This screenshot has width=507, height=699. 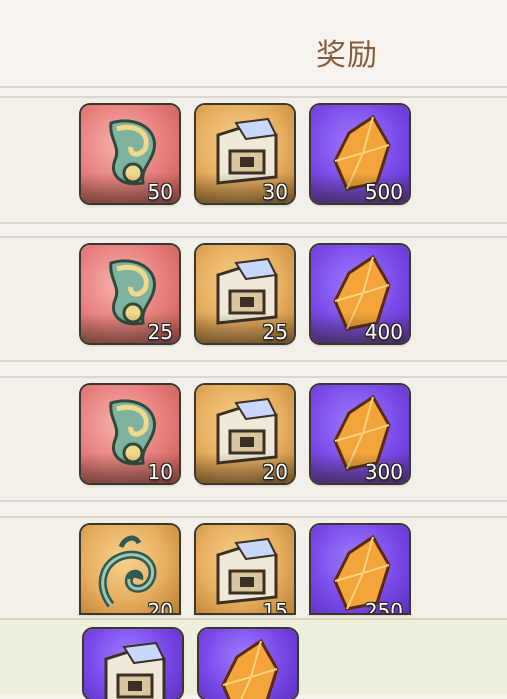 I want to click on item-quantity: 15, so click(x=275, y=606).